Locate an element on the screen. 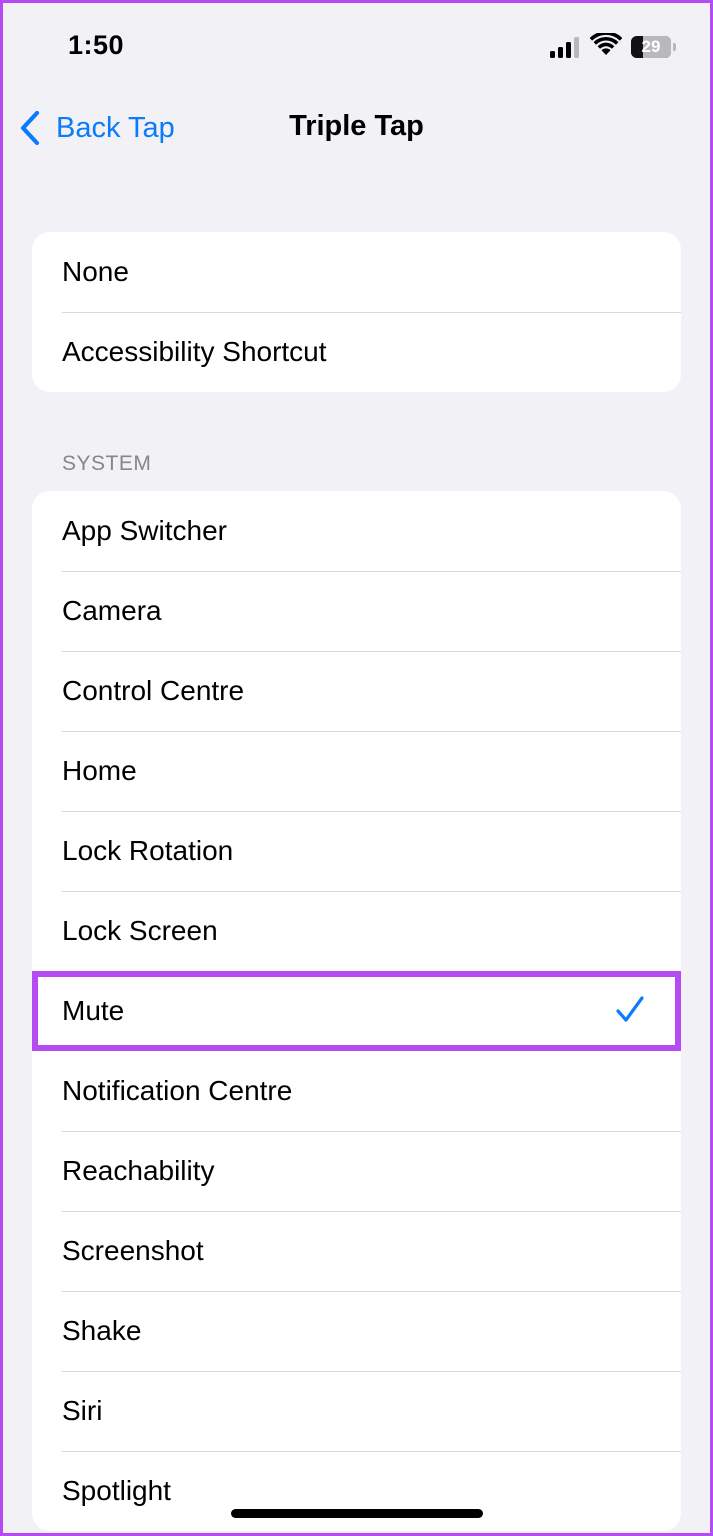 This screenshot has width=713, height=1536. battery-icon: 29 is located at coordinates (653, 47).